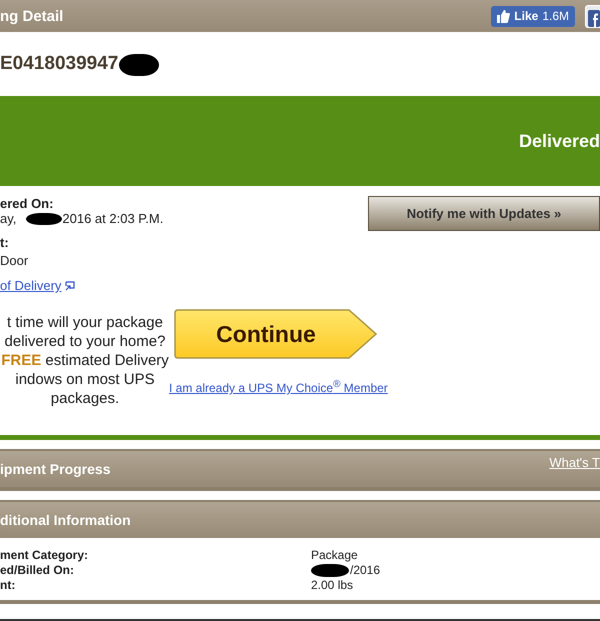 This screenshot has height=621, width=600. I want to click on panel-title: ditional Information, so click(65, 520).